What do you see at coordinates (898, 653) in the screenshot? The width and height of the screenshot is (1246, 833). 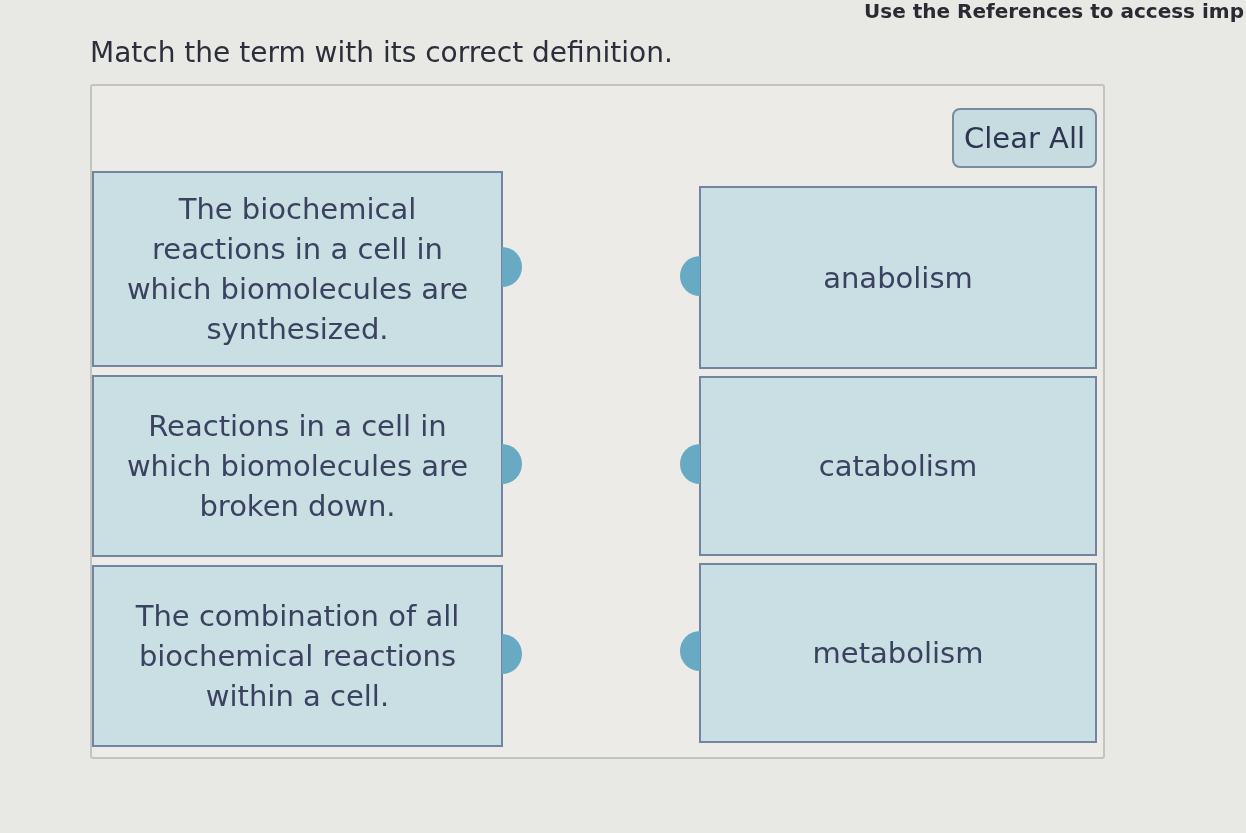 I see `term-text: metabolism` at bounding box center [898, 653].